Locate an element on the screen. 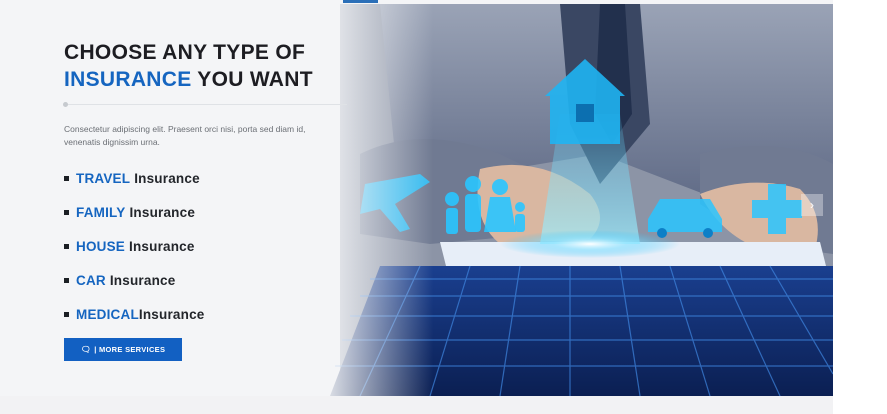 The image size is (887, 414). insurance-type-name: FAMILY is located at coordinates (101, 212).